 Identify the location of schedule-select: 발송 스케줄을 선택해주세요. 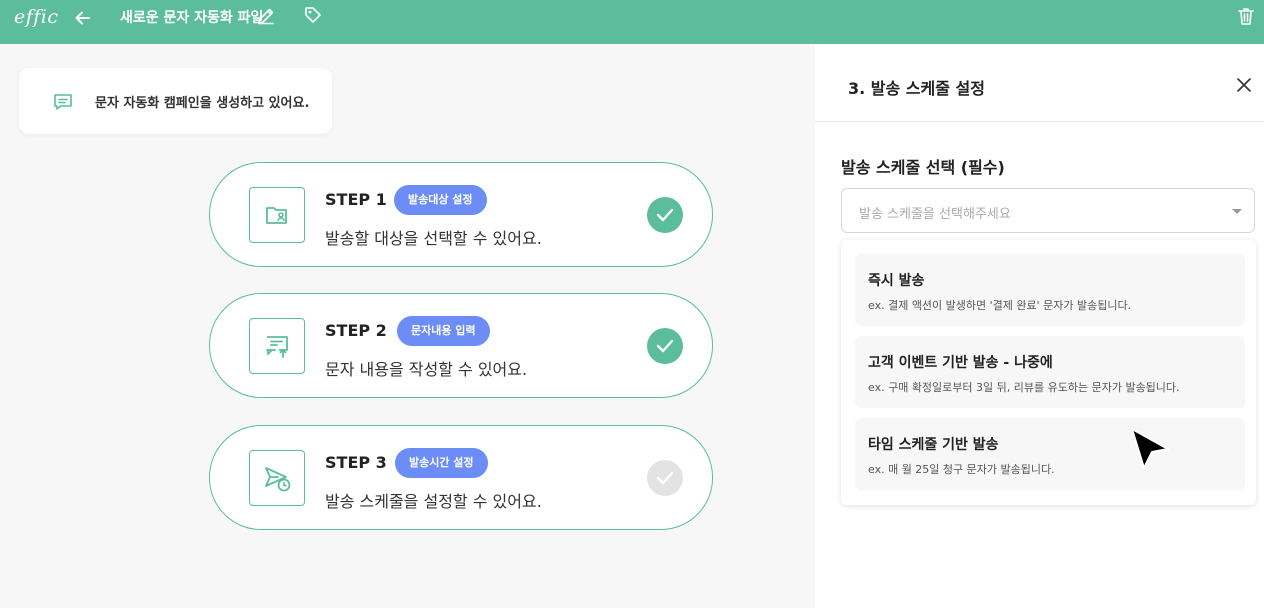
(1048, 210).